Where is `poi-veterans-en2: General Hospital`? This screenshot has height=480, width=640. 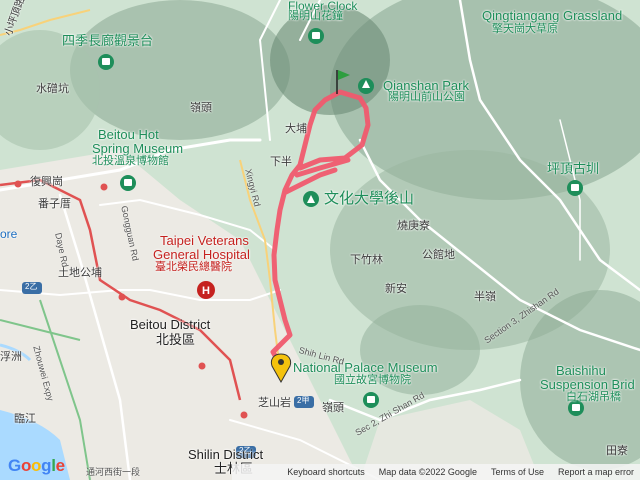 poi-veterans-en2: General Hospital is located at coordinates (201, 254).